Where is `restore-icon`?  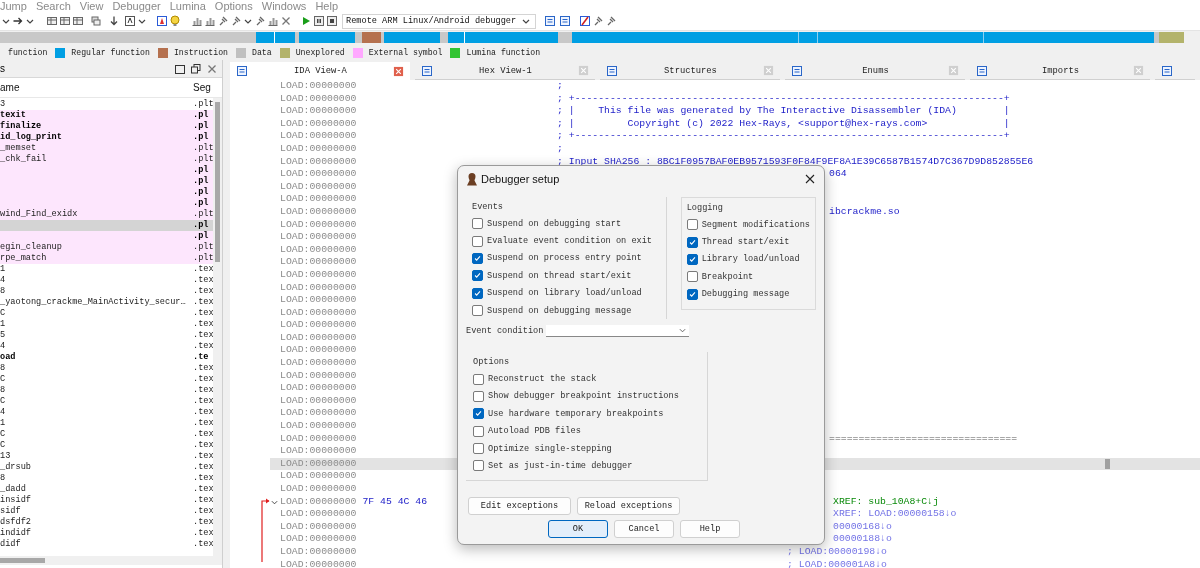 restore-icon is located at coordinates (196, 68).